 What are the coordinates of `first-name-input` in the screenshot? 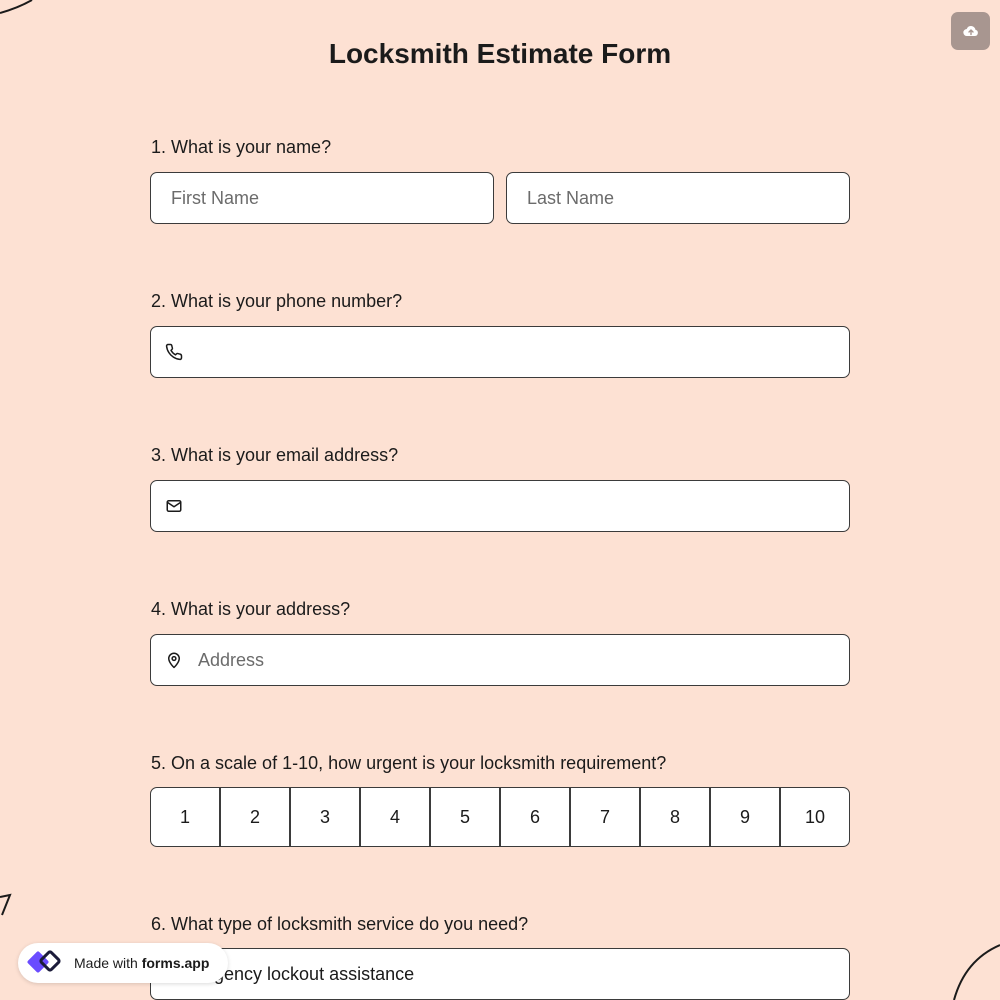 It's located at (332, 198).